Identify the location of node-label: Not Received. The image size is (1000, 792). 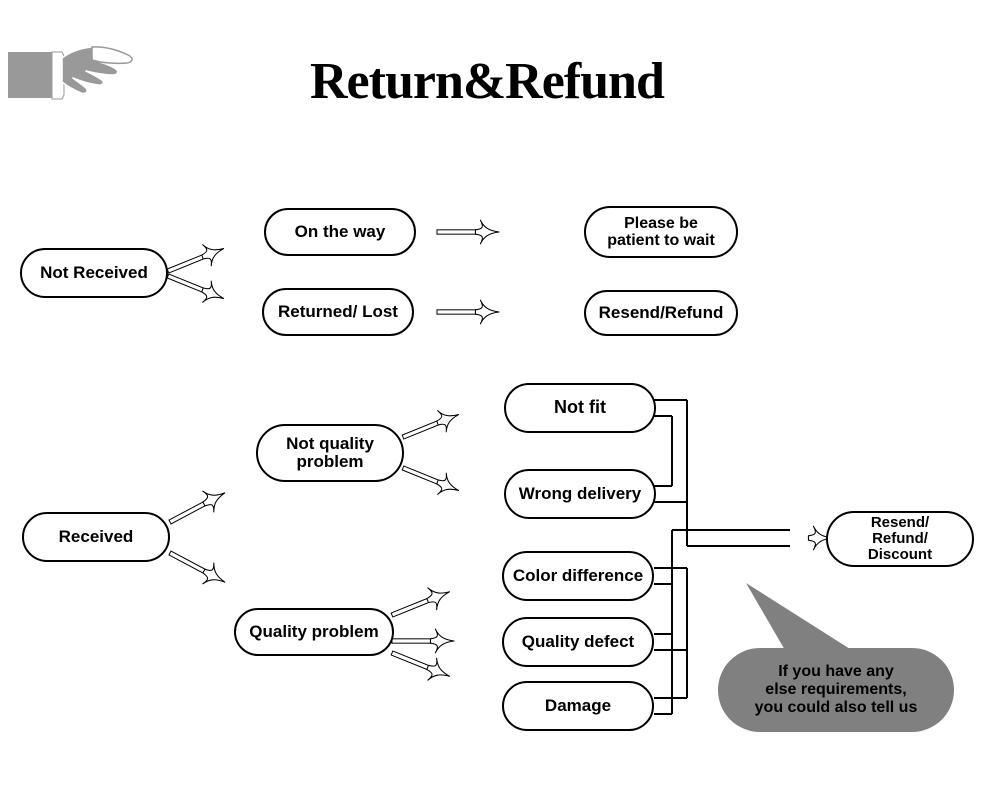
(94, 272).